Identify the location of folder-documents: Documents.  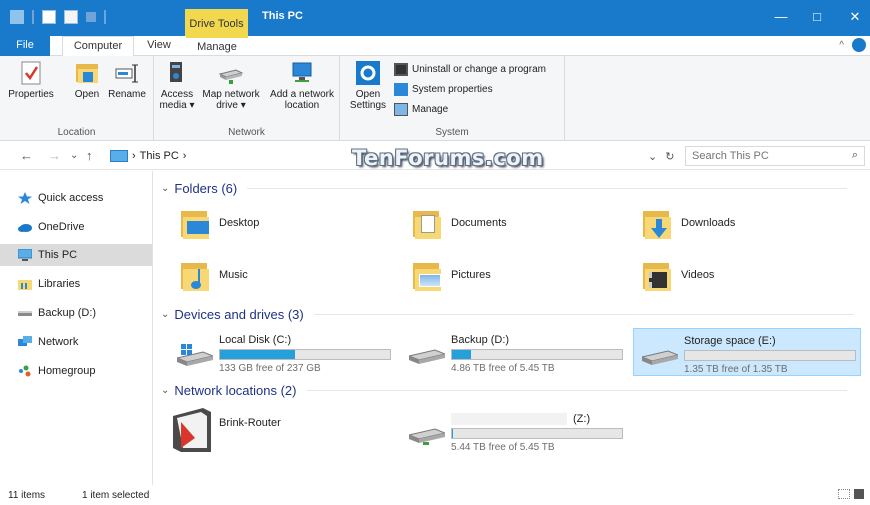
(459, 223).